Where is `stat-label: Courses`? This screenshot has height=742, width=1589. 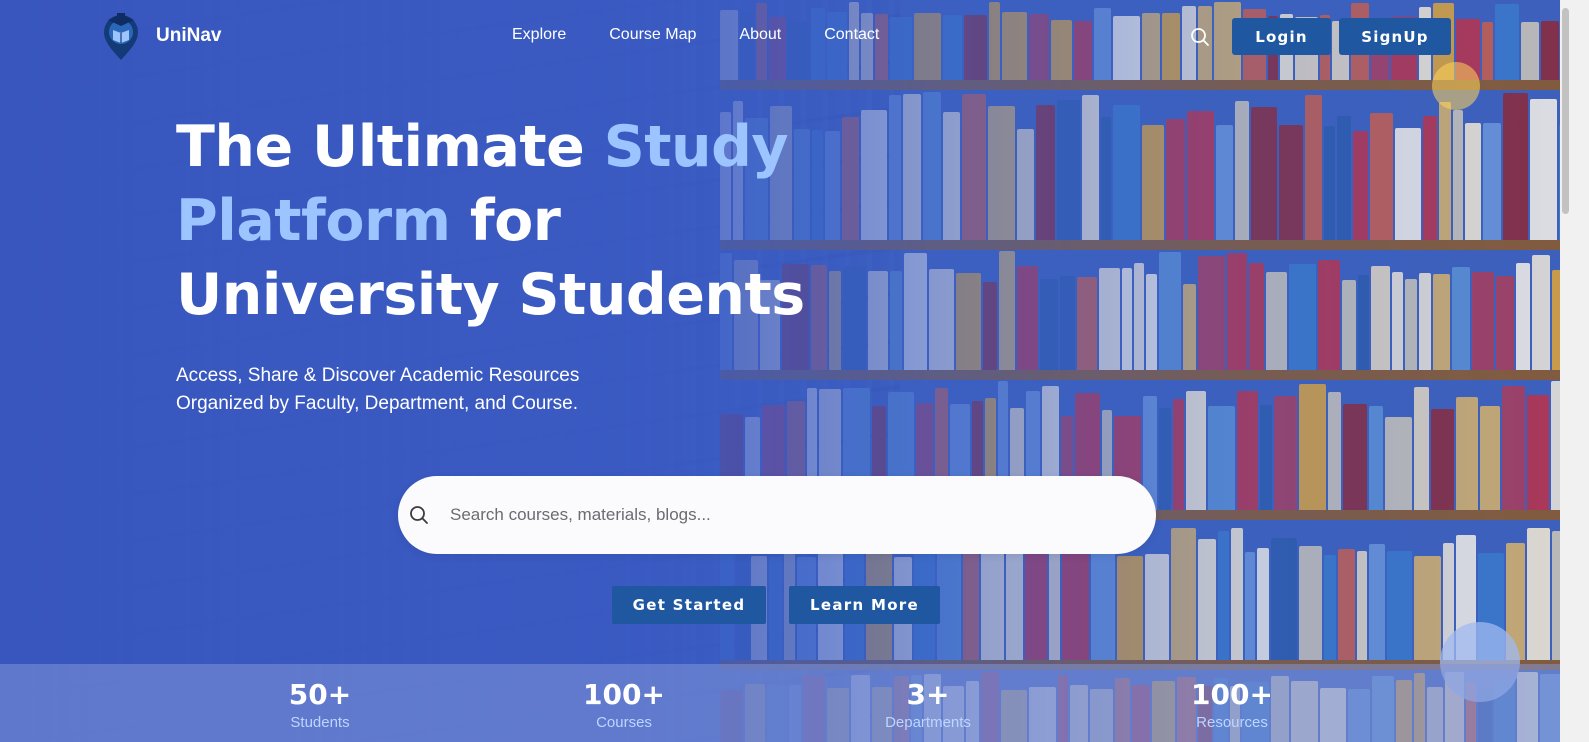
stat-label: Courses is located at coordinates (624, 722).